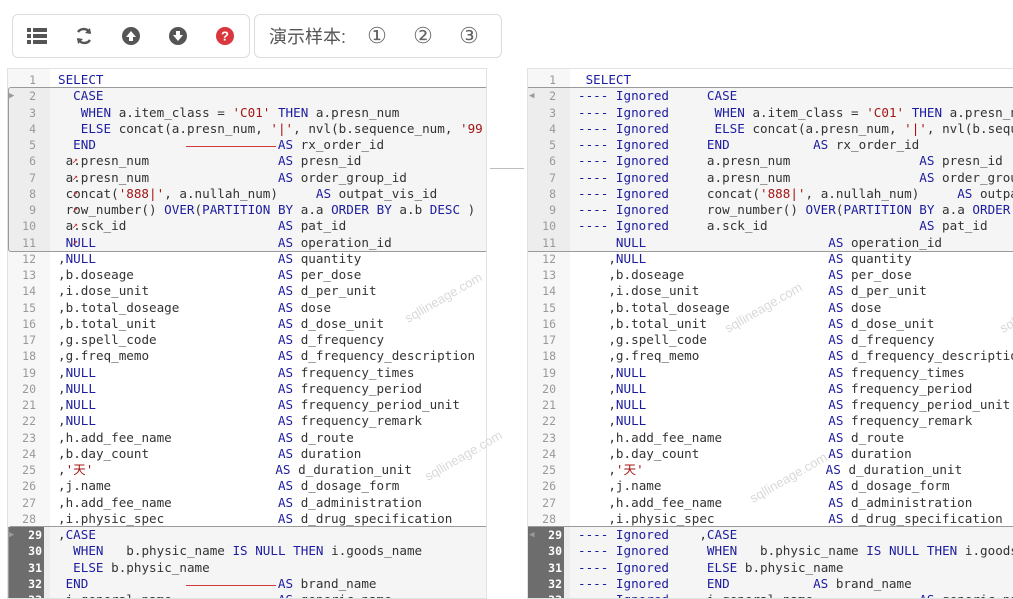 This screenshot has height=599, width=1013. What do you see at coordinates (37, 36) in the screenshot?
I see `list-icon` at bounding box center [37, 36].